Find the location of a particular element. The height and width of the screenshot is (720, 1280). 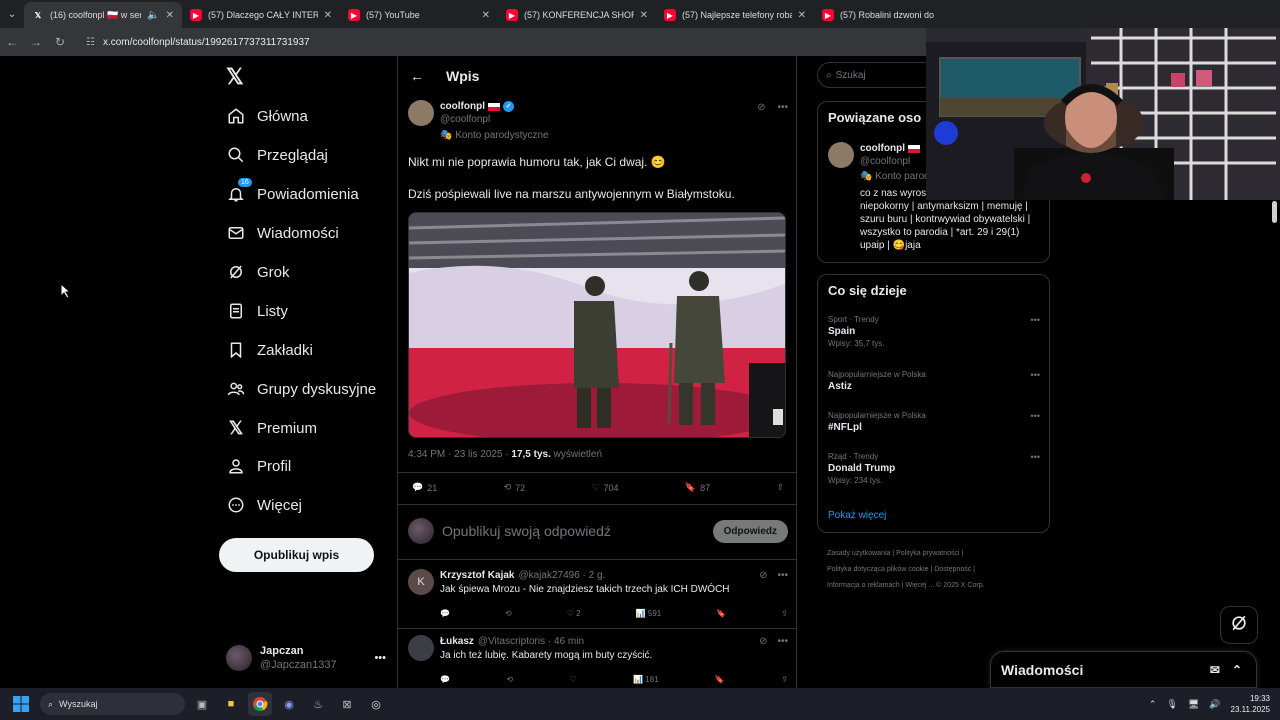

taskbar-search: ⌕ Wyszukaj is located at coordinates (112, 704).